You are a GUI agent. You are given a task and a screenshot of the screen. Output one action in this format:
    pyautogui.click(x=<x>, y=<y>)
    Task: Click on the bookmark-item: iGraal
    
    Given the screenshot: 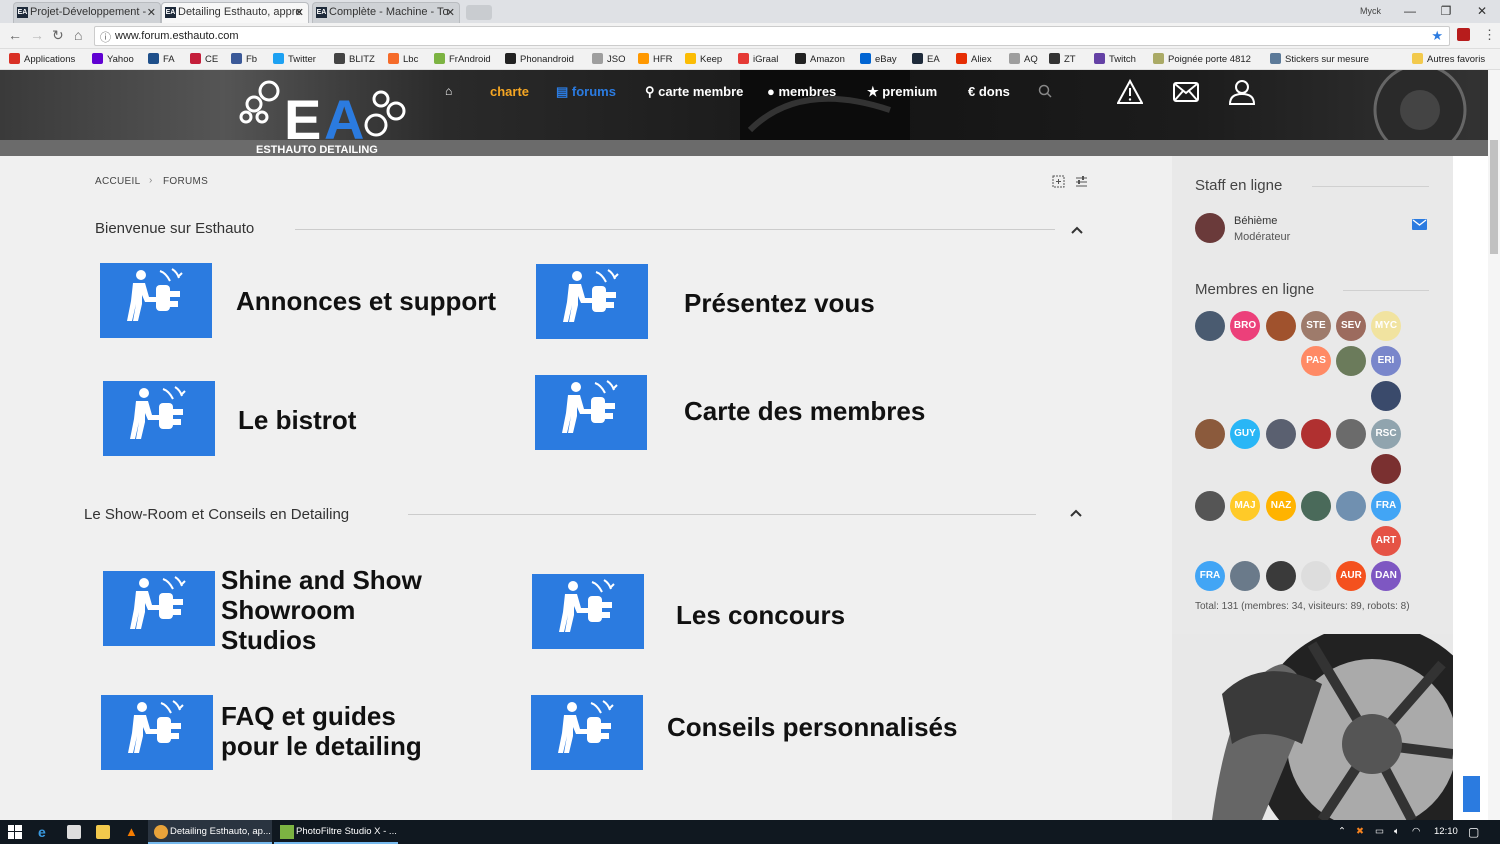 What is the action you would take?
    pyautogui.click(x=758, y=59)
    